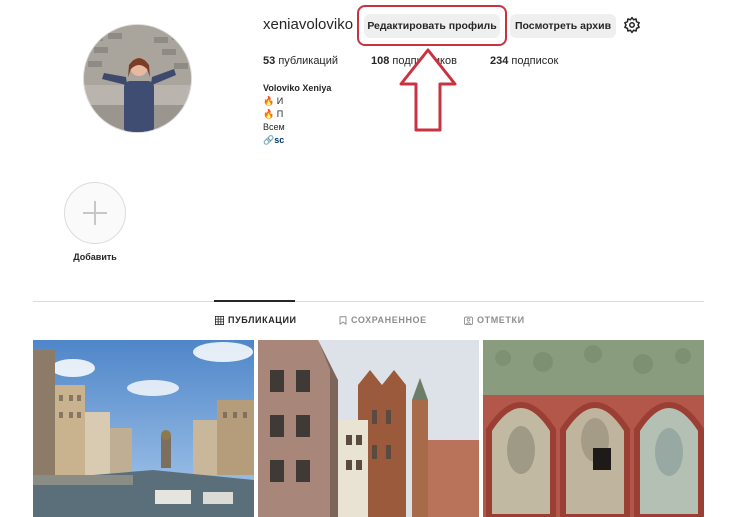  Describe the element at coordinates (274, 127) in the screenshot. I see `bio-line-3: Всем` at that location.